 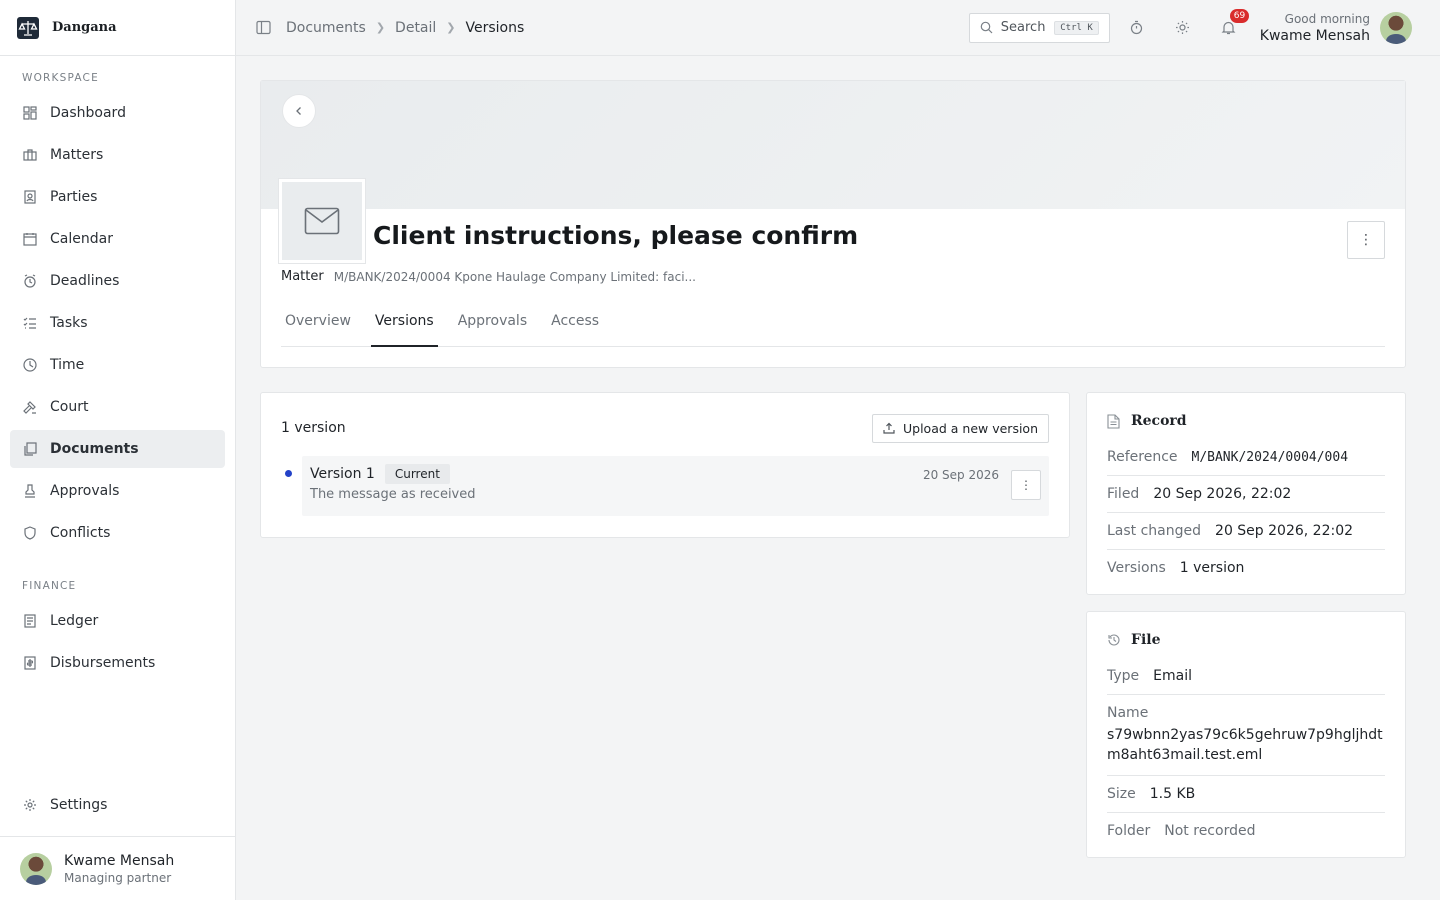 I want to click on version-actions-button: ⋮, so click(x=1026, y=485).